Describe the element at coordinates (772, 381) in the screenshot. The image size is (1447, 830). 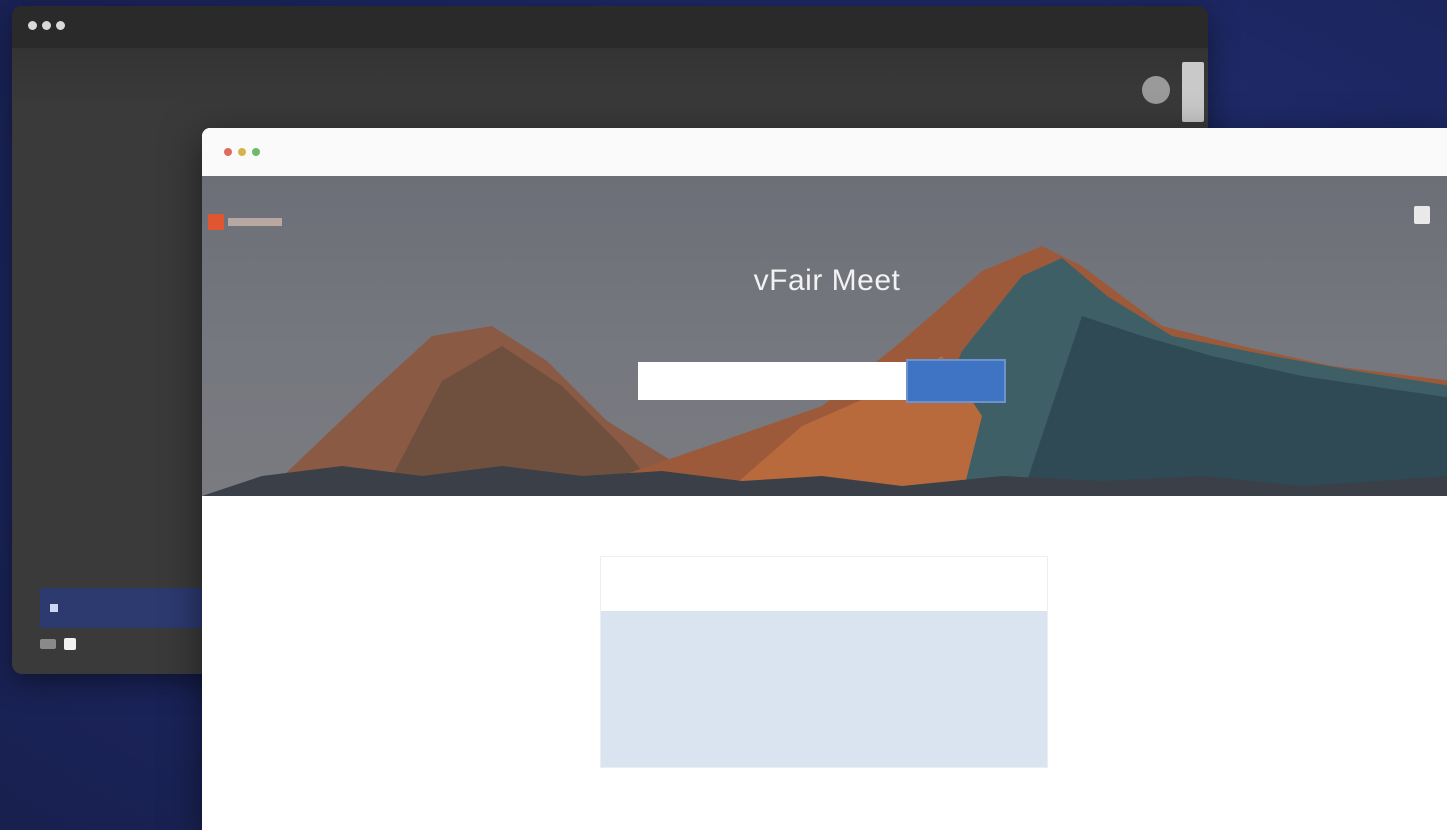
I see `meeting-code-input` at that location.